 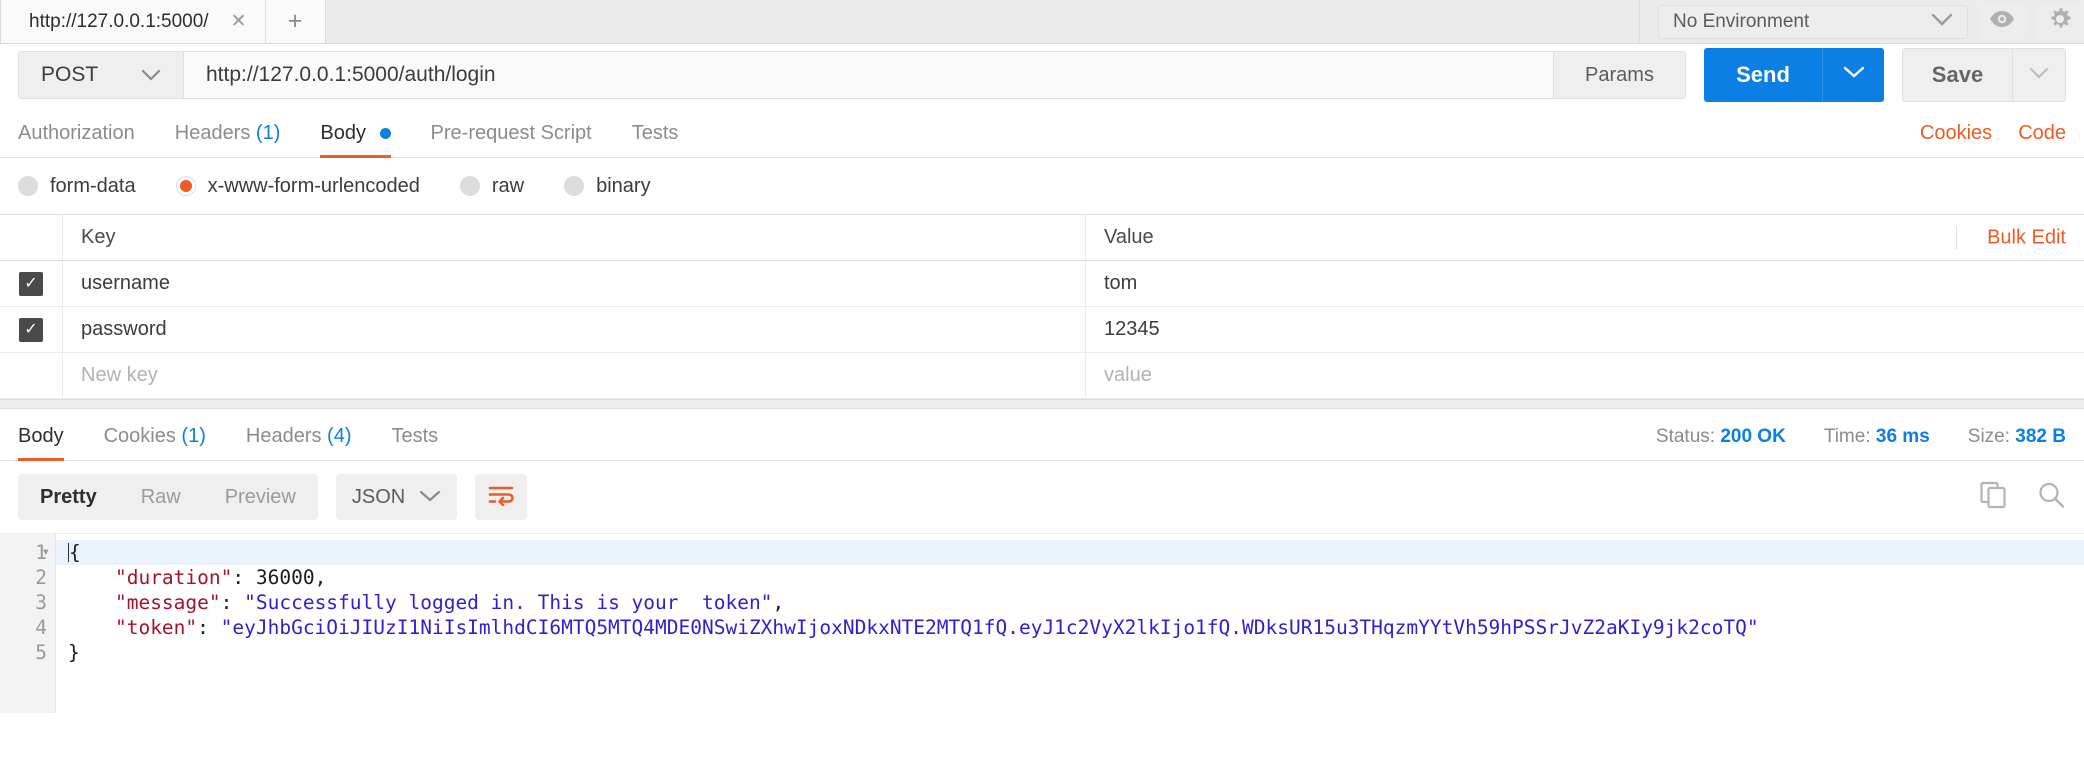 I want to click on json-comma: ,, so click(x=778, y=602).